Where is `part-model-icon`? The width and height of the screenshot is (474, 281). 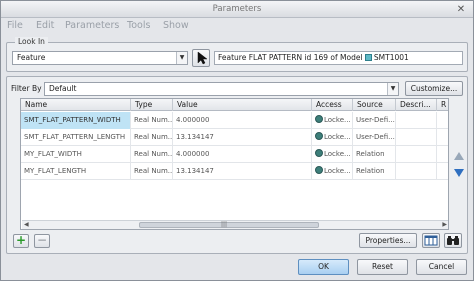
part-model-icon is located at coordinates (368, 57).